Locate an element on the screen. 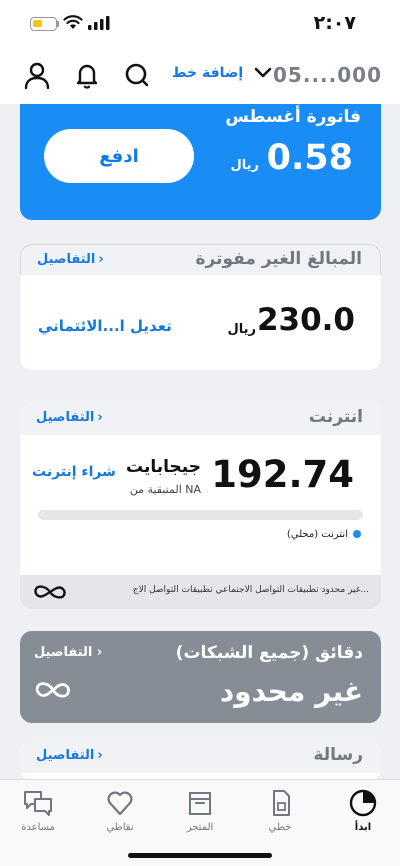 This screenshot has width=400, height=866. message-card: رسالة التفاصيل › is located at coordinates (200, 761).